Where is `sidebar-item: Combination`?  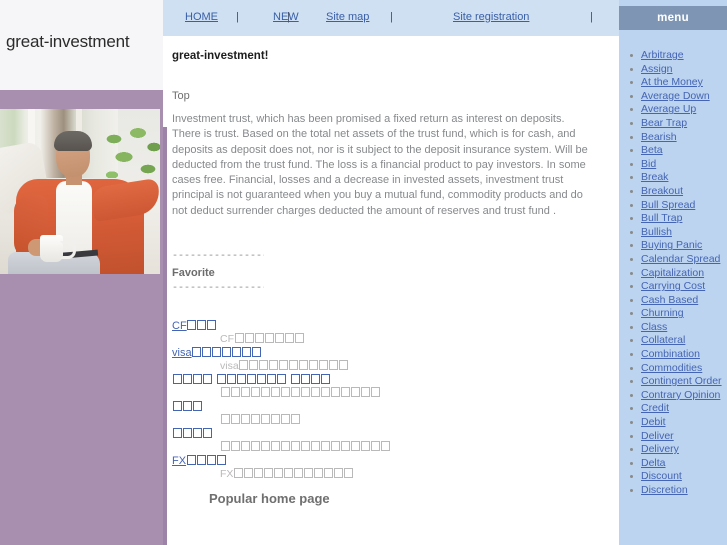
sidebar-item: Combination is located at coordinates (673, 355).